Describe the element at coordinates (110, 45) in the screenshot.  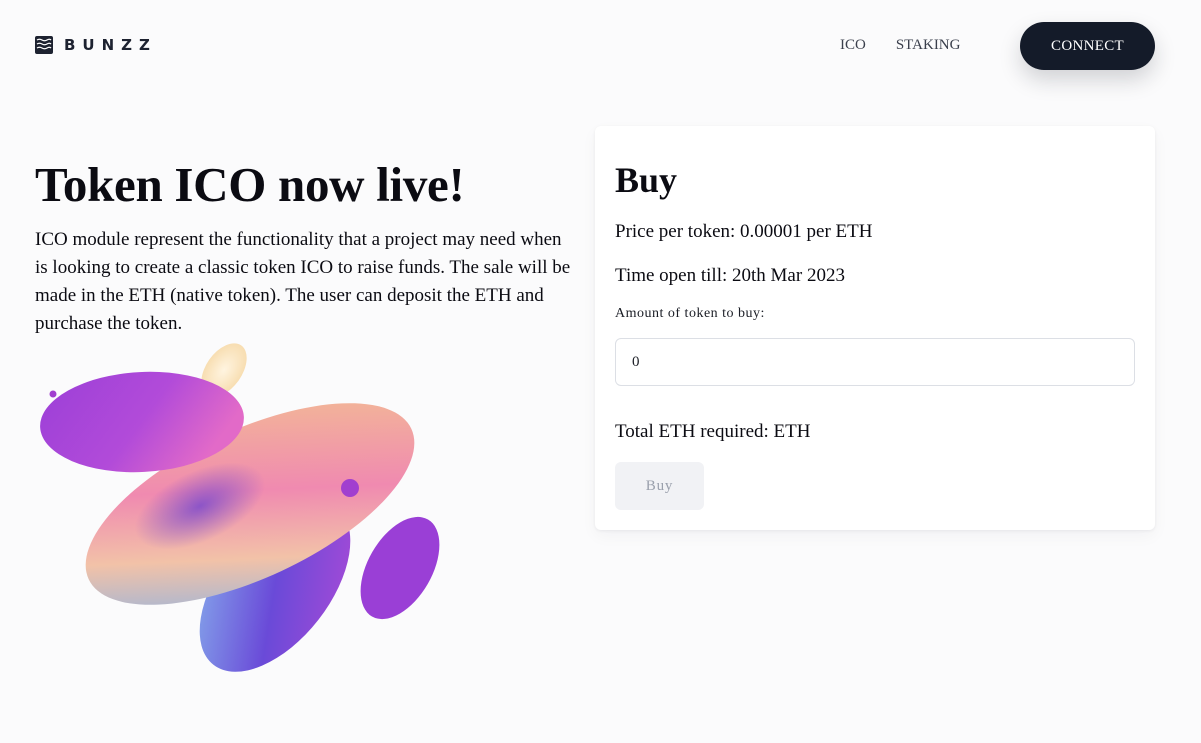
I see `logo-text: BUNZZ` at that location.